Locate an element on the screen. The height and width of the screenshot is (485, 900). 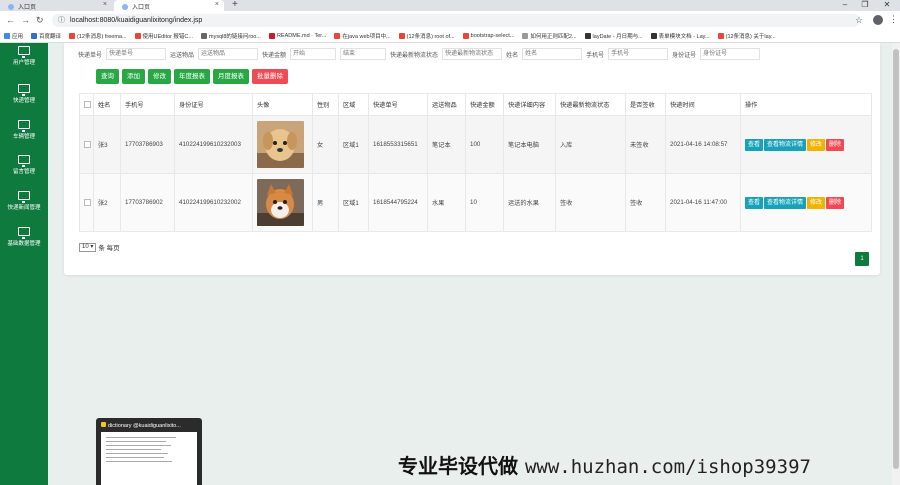
cell-goods: 笔记本 is located at coordinates (446, 144).